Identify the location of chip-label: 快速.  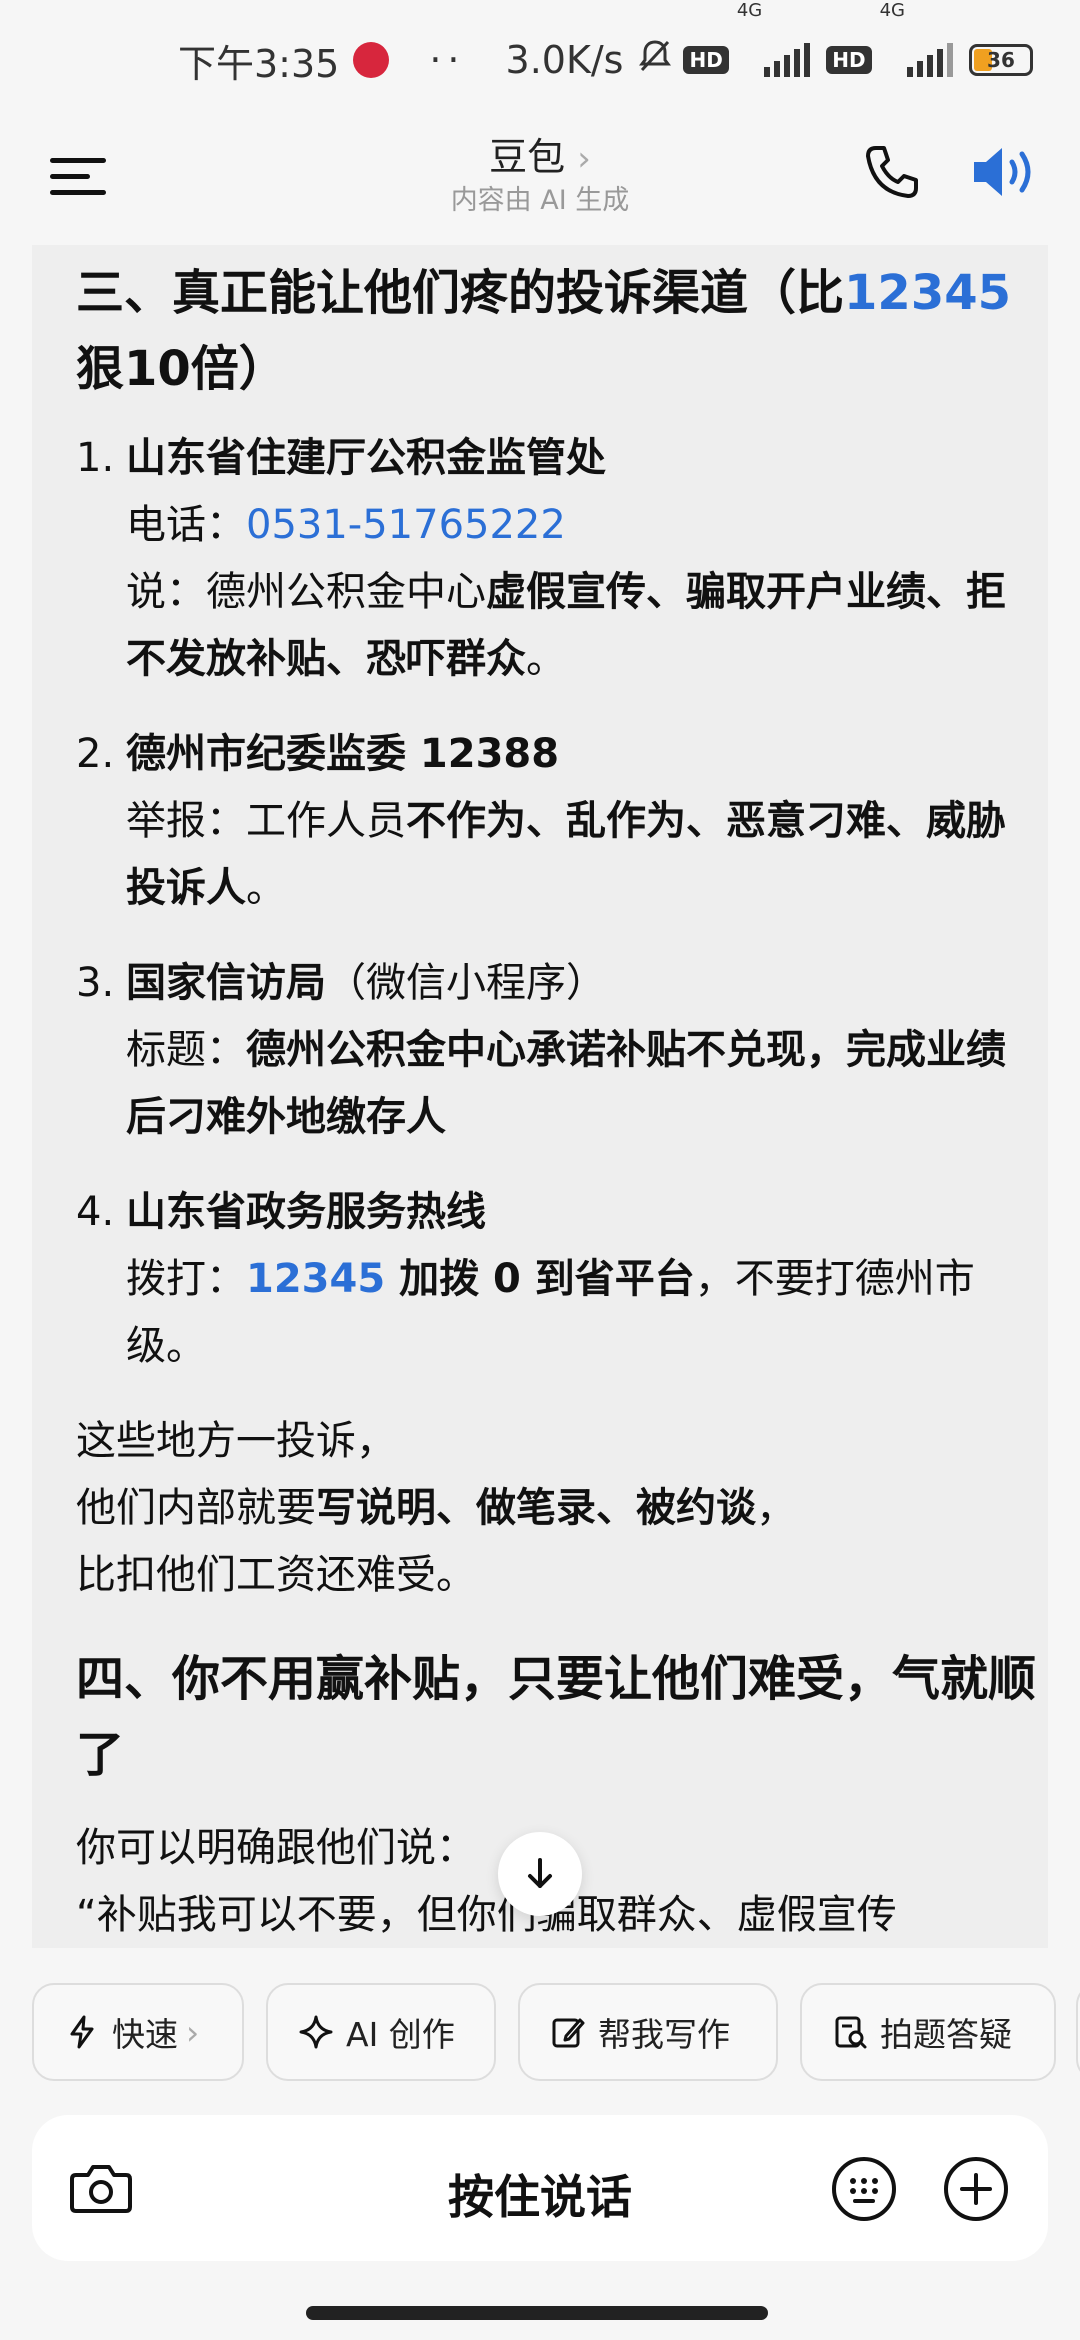
(145, 2034).